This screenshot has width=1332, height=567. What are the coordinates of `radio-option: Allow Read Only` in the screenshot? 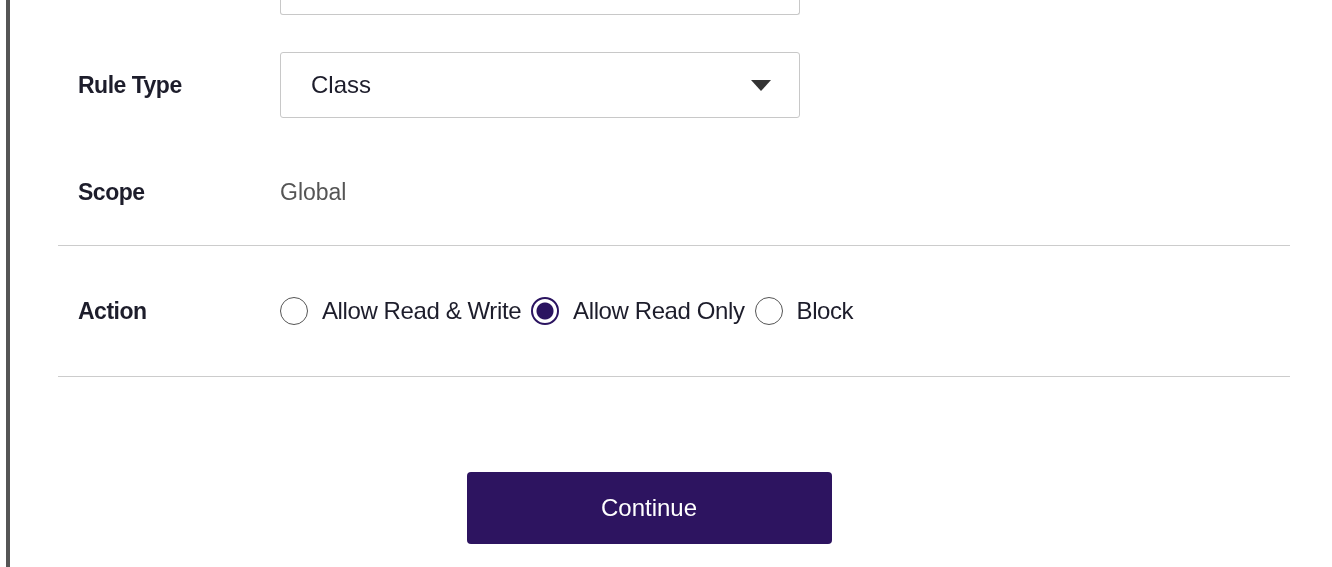 It's located at (638, 311).